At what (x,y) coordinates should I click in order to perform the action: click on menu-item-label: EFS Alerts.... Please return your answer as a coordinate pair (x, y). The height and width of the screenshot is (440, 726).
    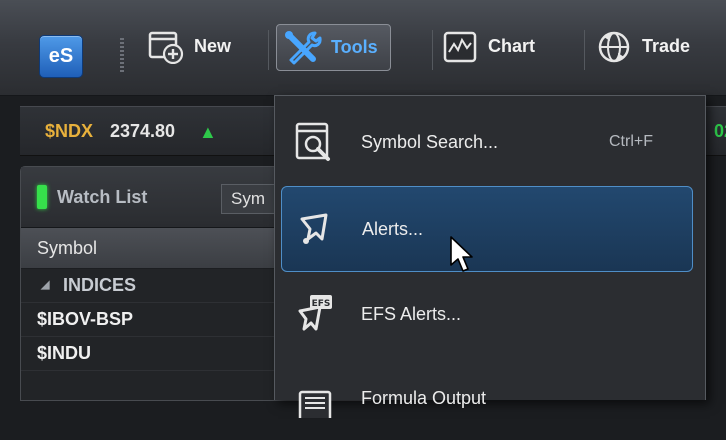
    Looking at the image, I should click on (411, 313).